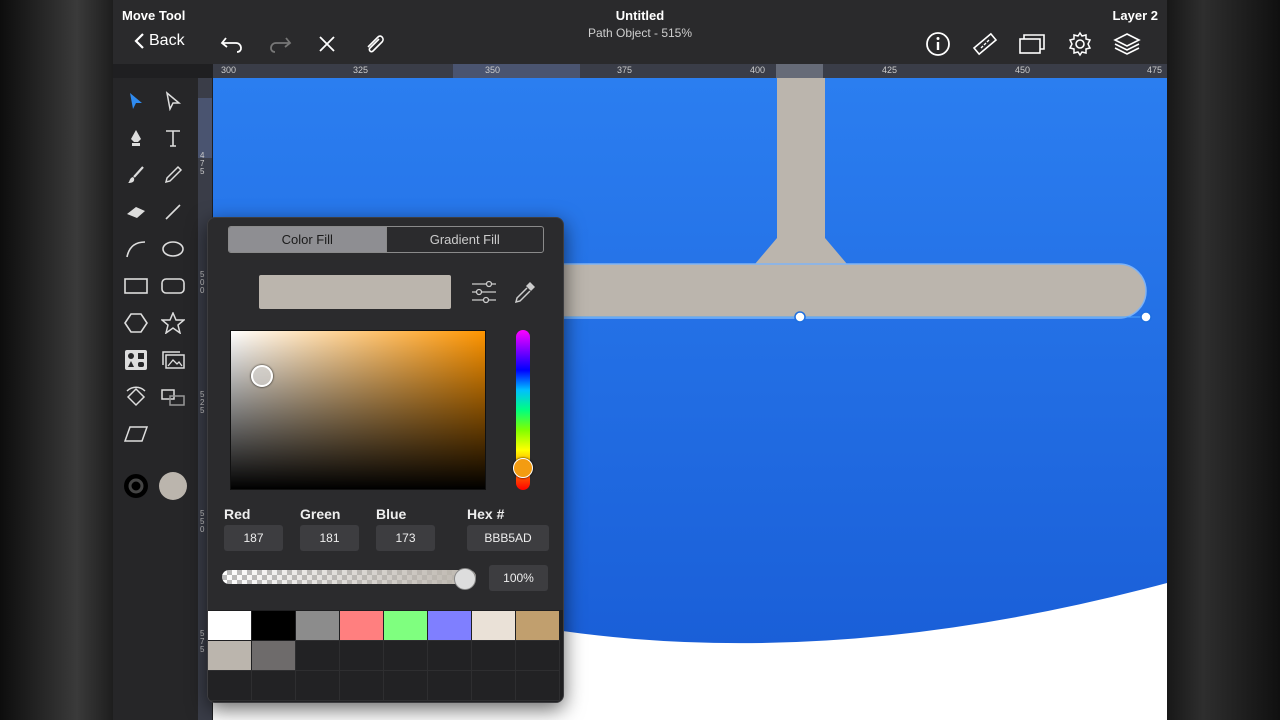 This screenshot has width=1280, height=720. What do you see at coordinates (484, 292) in the screenshot?
I see `color-sliders-button` at bounding box center [484, 292].